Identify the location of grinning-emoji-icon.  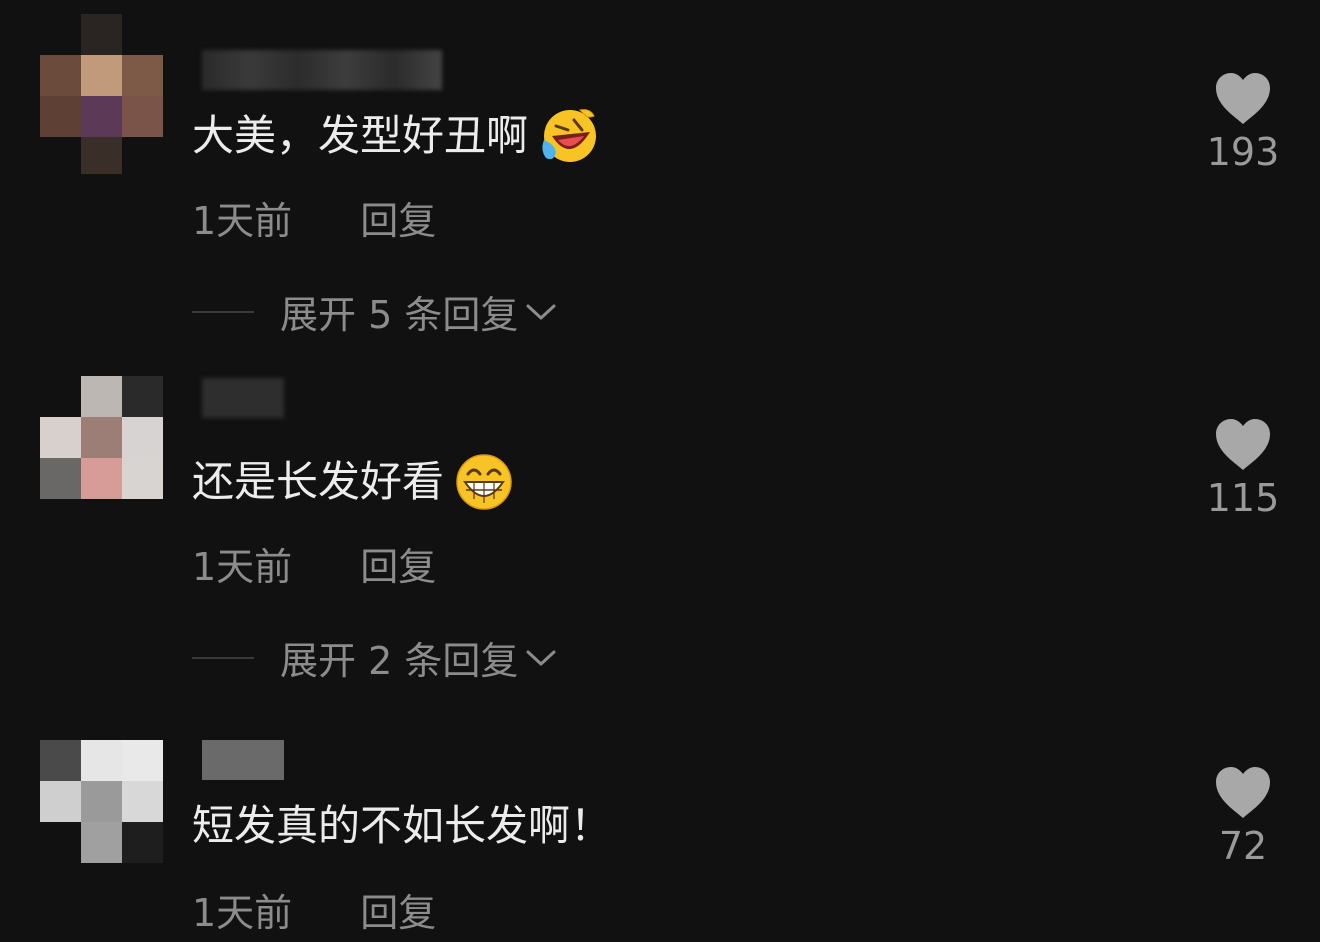
(484, 482).